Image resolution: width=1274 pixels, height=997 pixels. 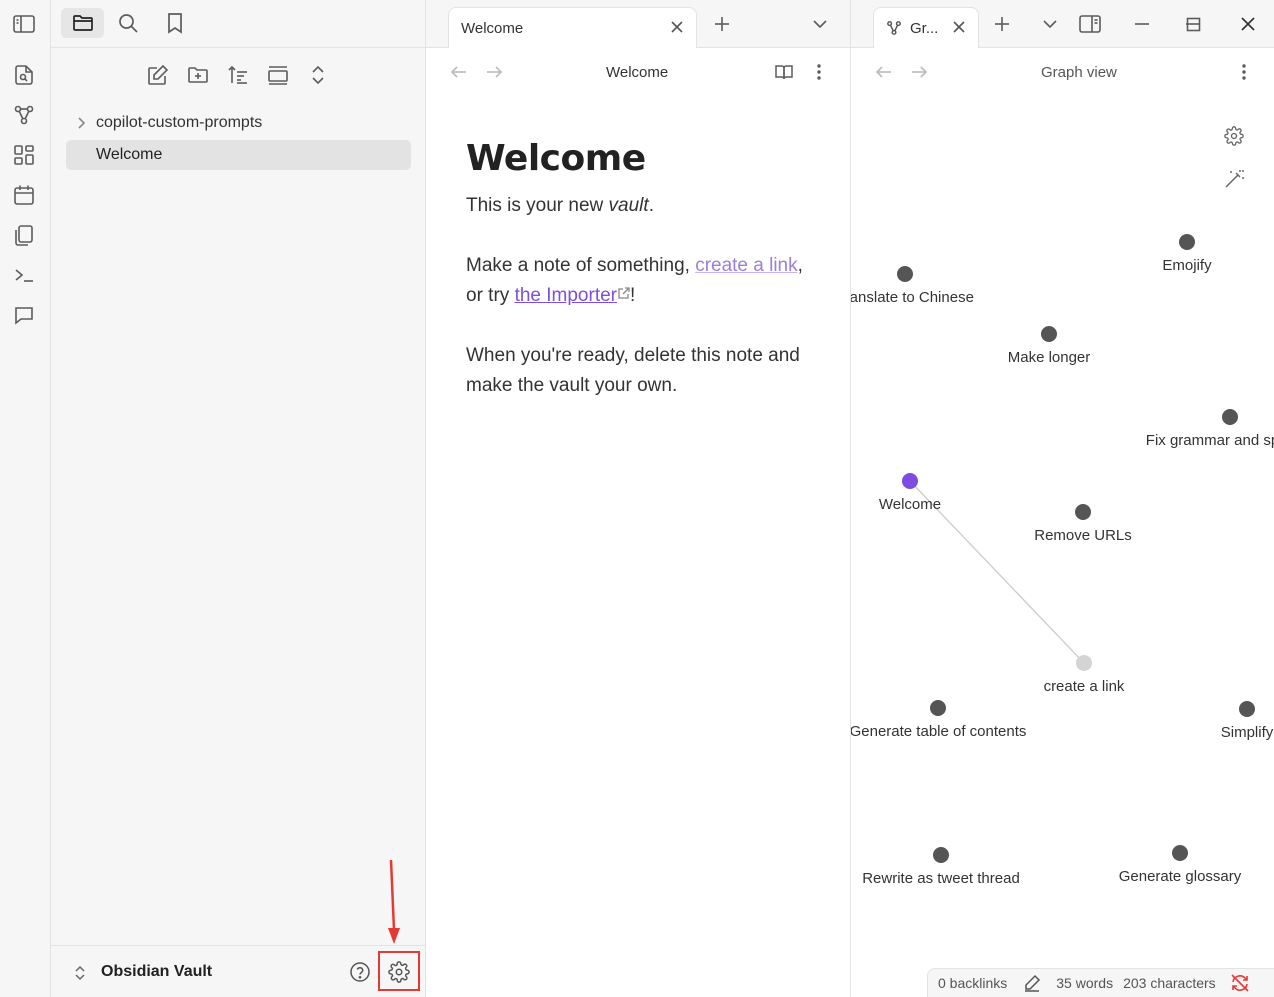 I want to click on help-icon, so click(x=360, y=972).